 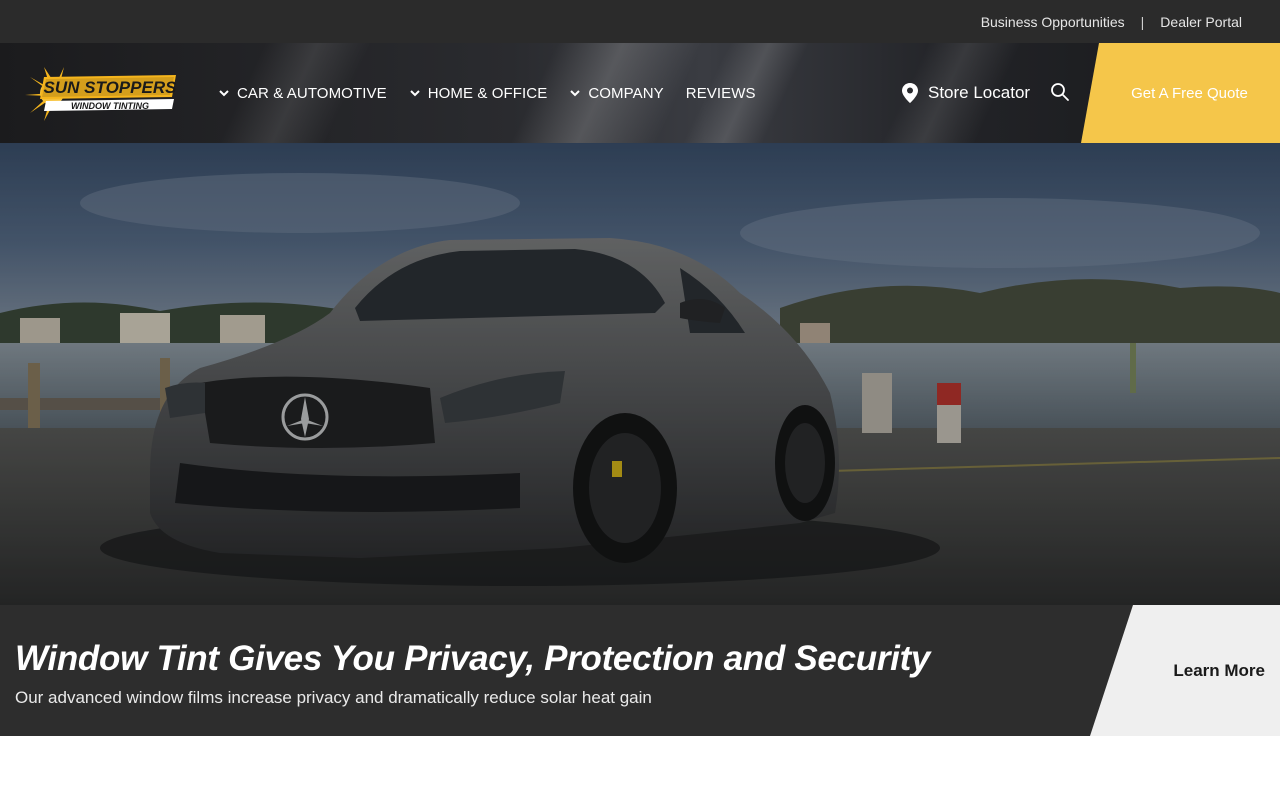 What do you see at coordinates (626, 93) in the screenshot?
I see `nav-label: COMPANY` at bounding box center [626, 93].